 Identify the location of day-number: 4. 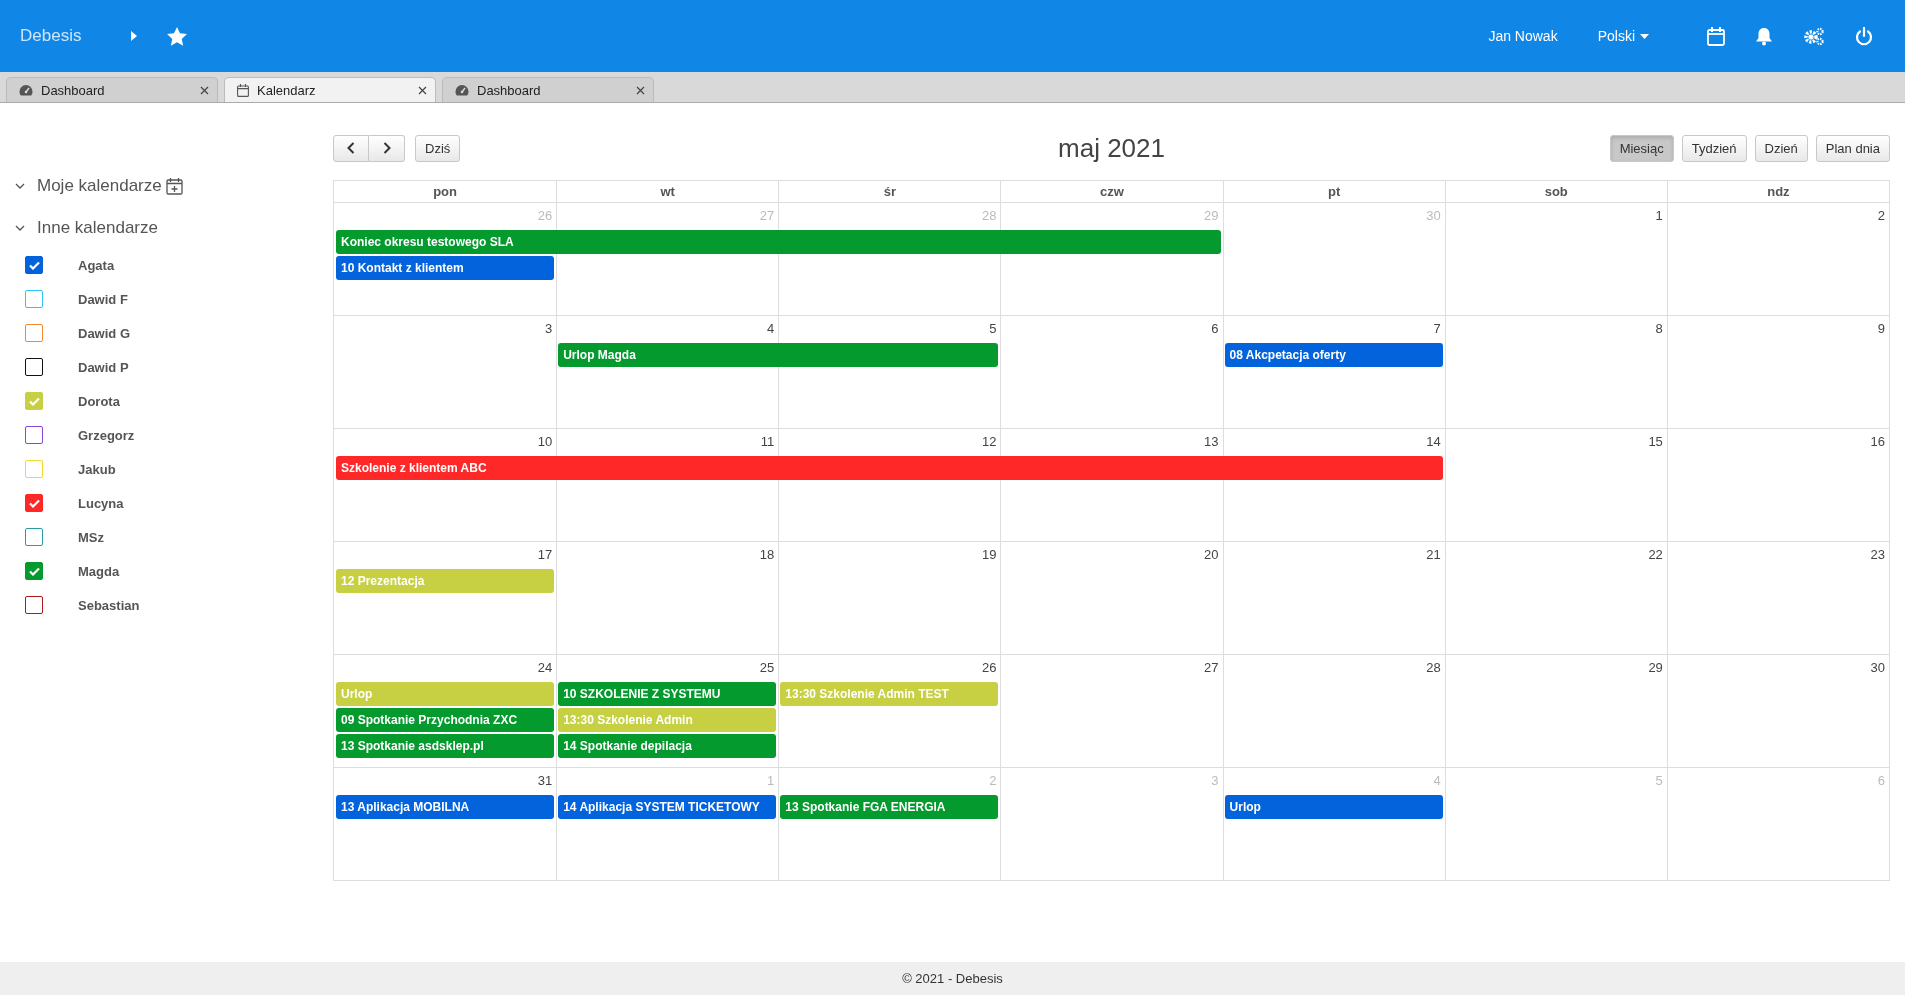
(771, 328).